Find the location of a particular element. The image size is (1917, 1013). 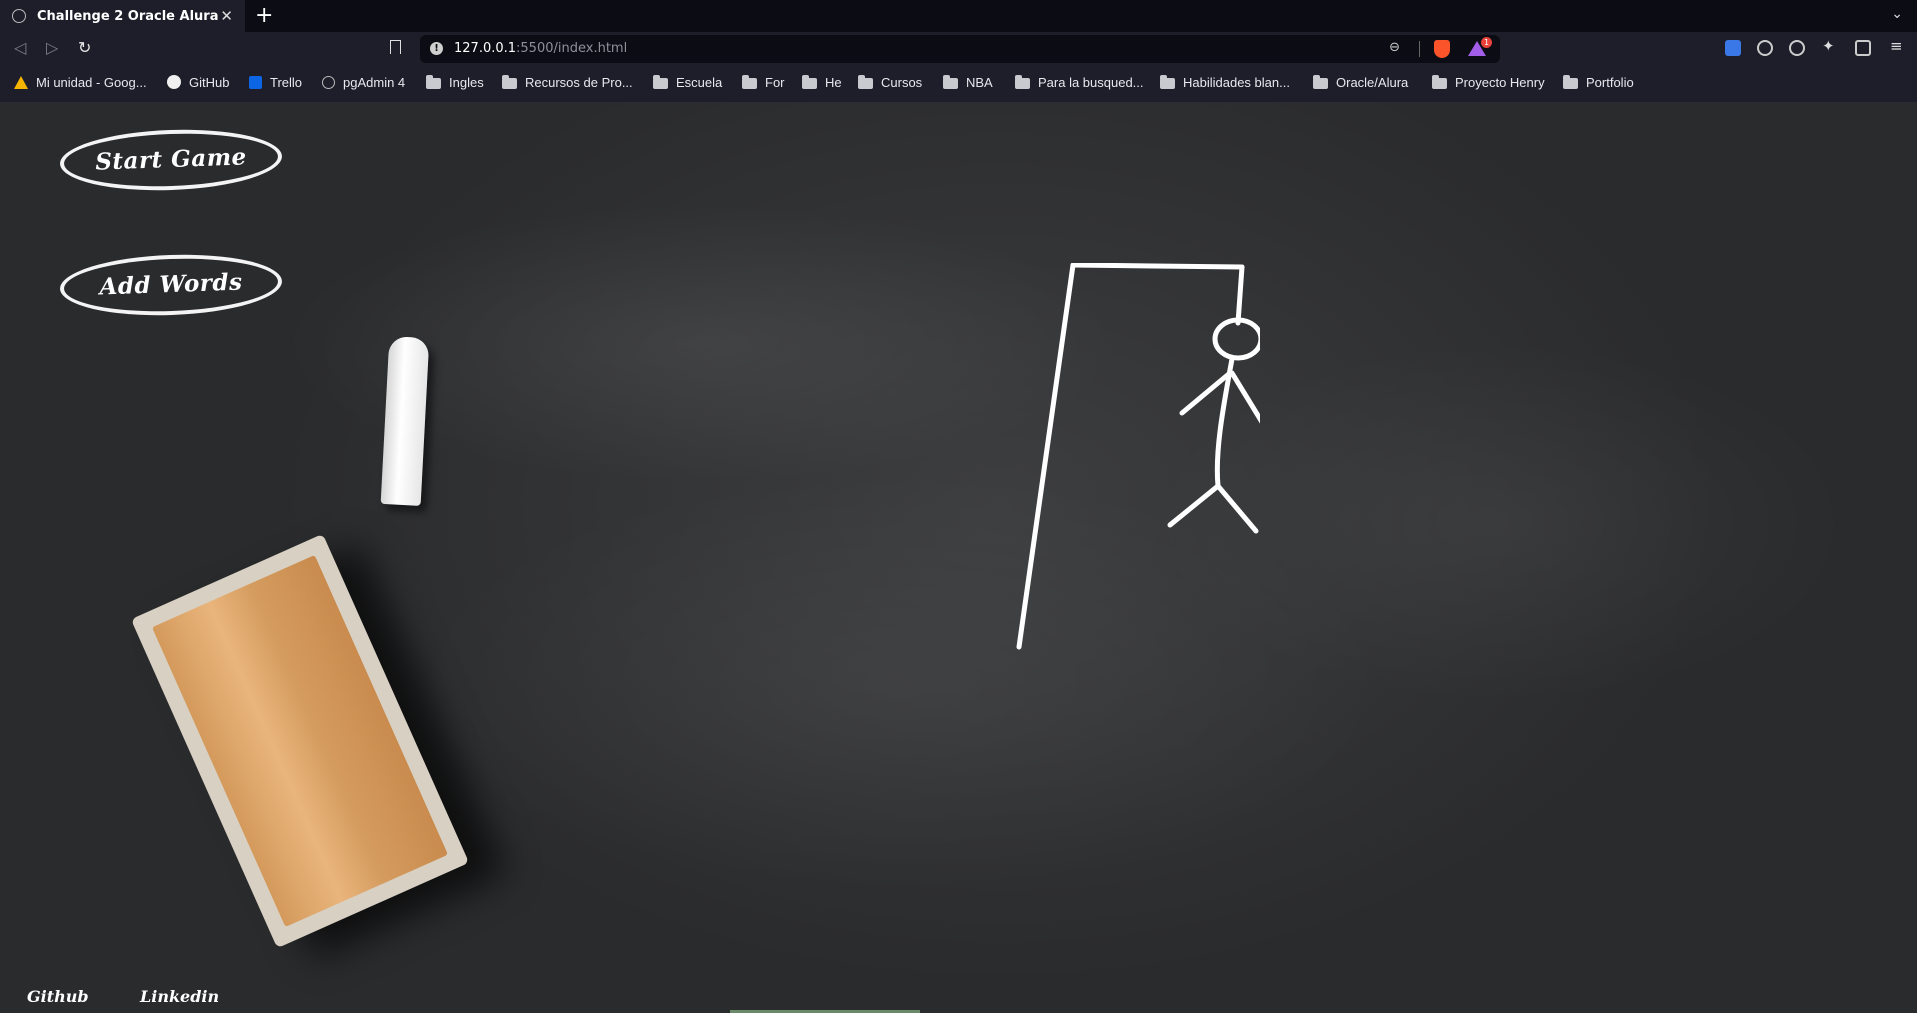

extensions-puzzle-icon: ✦ is located at coordinates (1830, 46).